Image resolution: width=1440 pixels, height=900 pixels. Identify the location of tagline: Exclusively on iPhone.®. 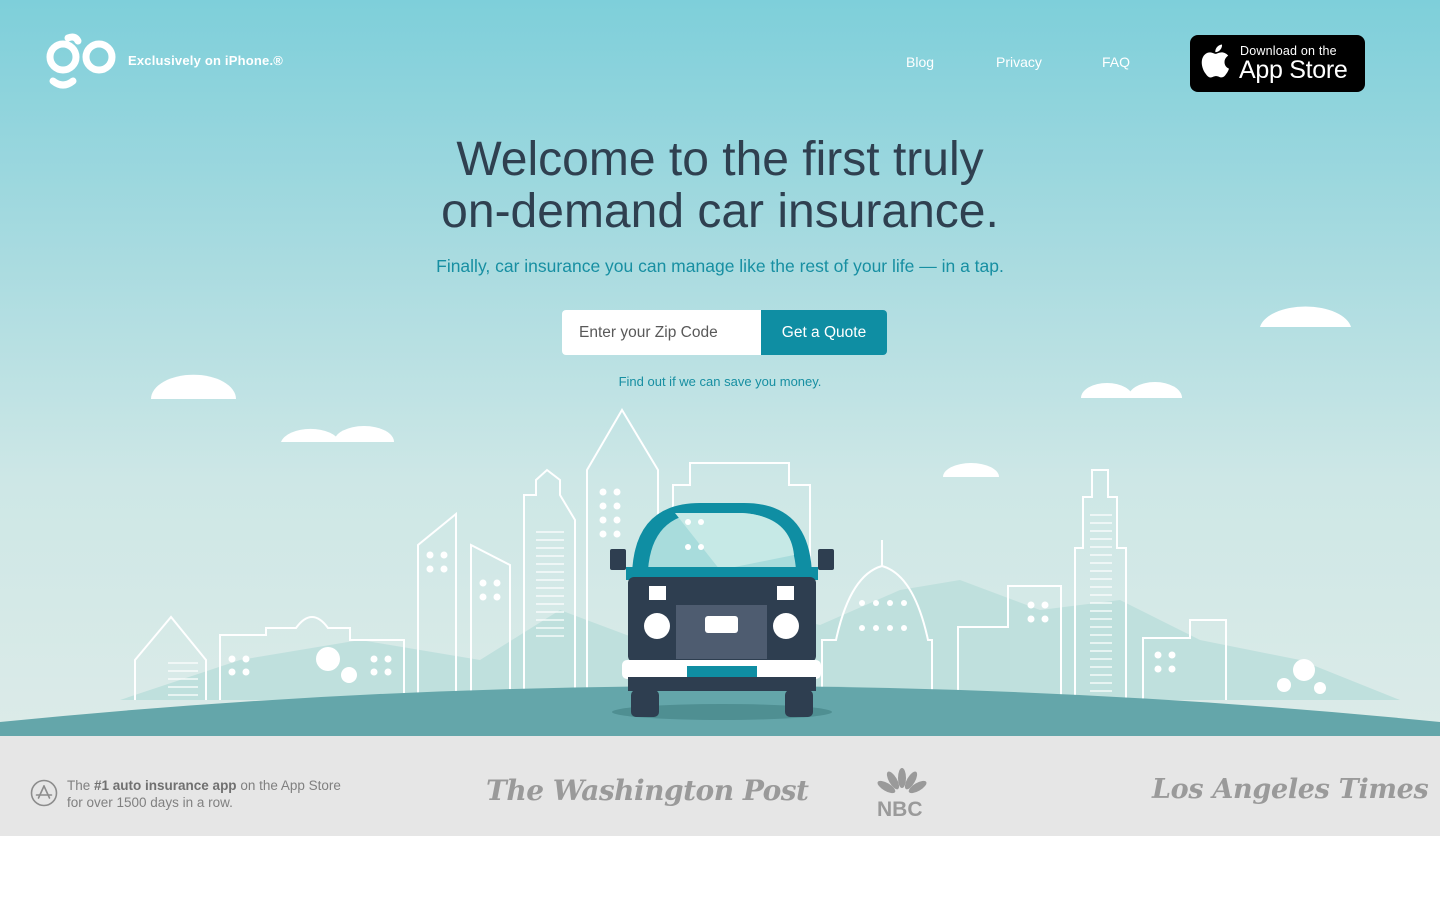
(206, 60).